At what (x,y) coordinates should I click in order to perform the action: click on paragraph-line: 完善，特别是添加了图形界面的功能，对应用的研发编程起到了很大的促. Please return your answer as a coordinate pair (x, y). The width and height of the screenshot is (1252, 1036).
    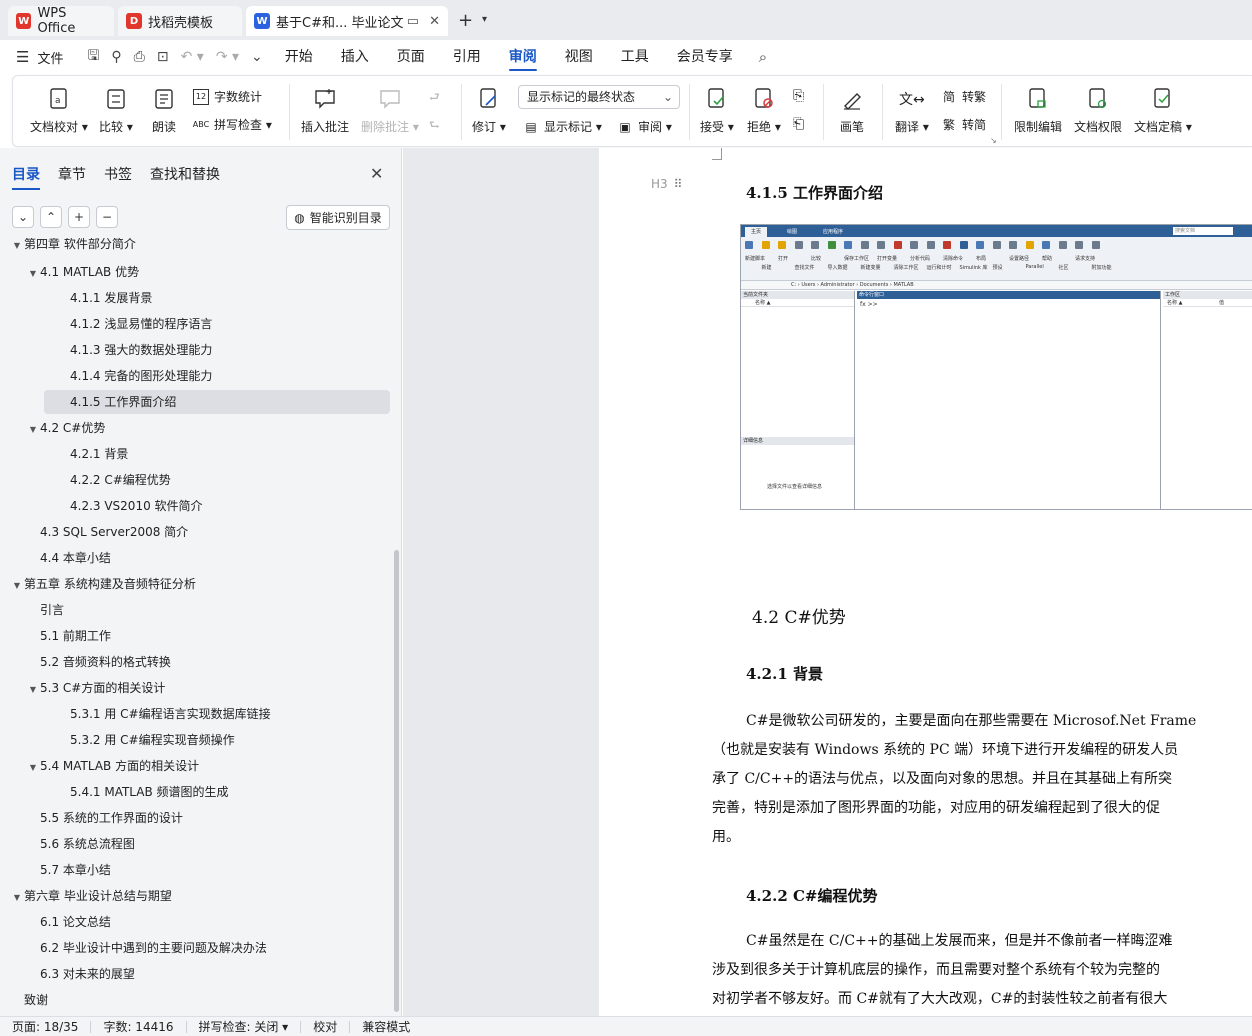
    Looking at the image, I should click on (982, 808).